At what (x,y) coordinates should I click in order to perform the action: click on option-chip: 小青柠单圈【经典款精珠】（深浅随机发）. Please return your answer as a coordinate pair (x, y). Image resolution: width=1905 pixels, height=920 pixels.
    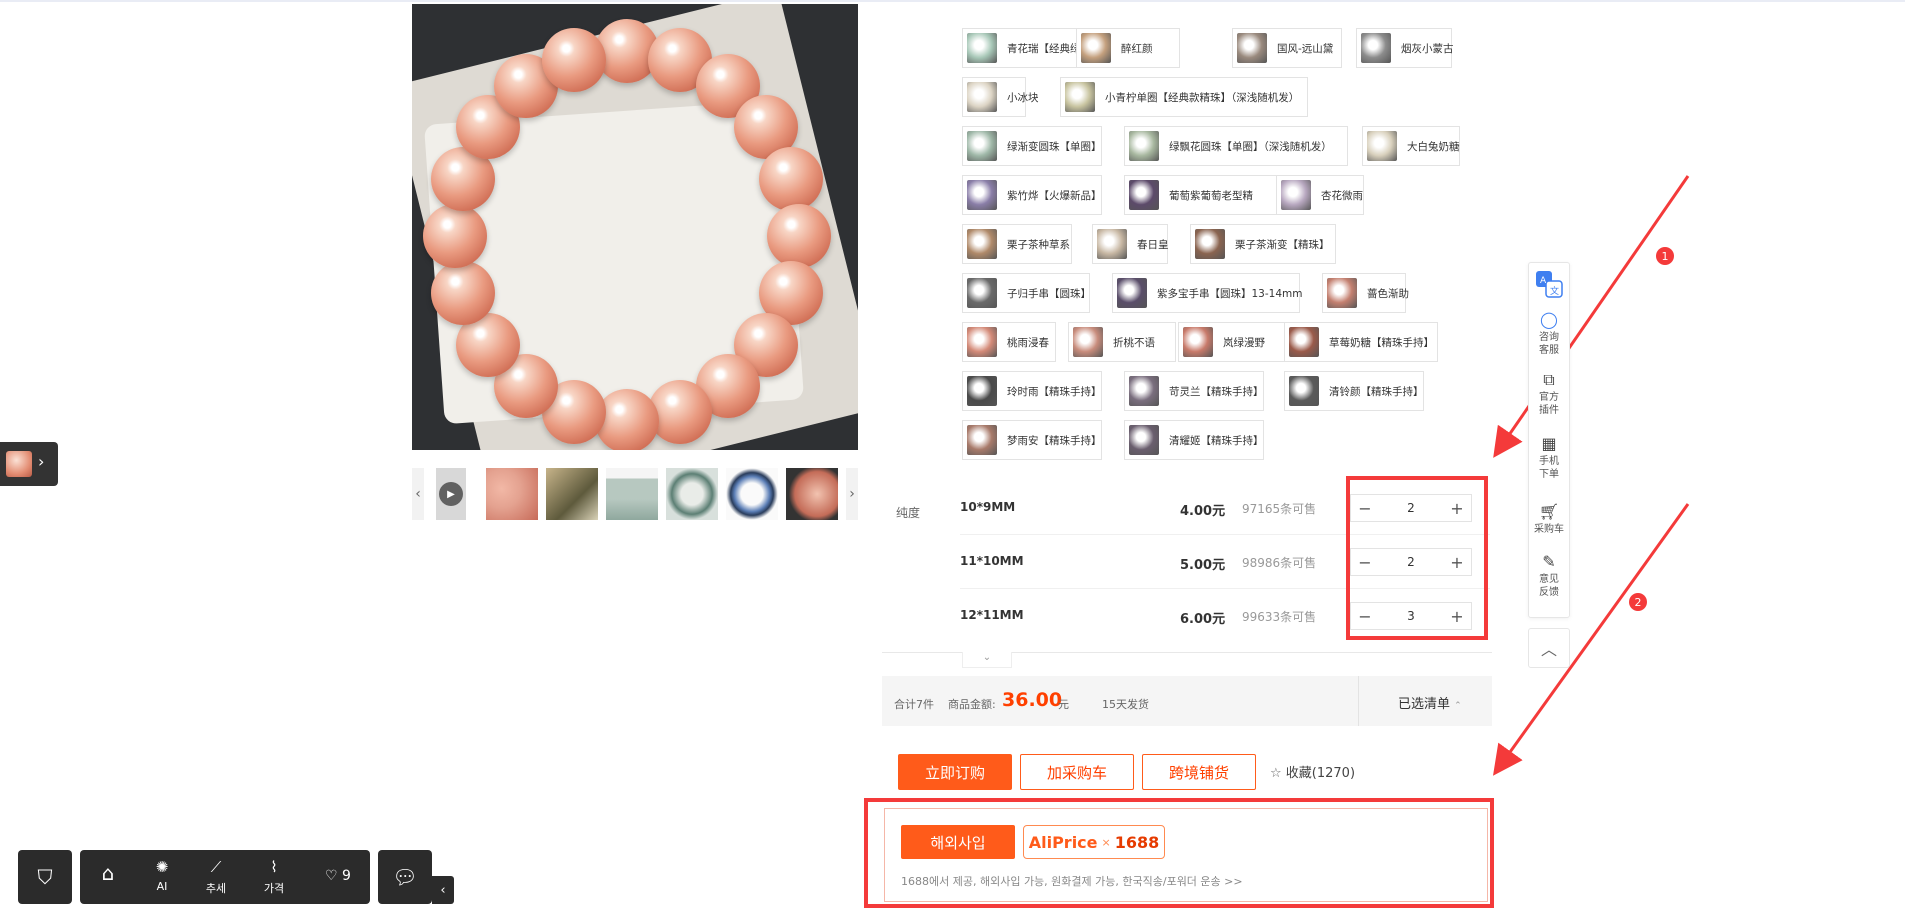
    Looking at the image, I should click on (1184, 97).